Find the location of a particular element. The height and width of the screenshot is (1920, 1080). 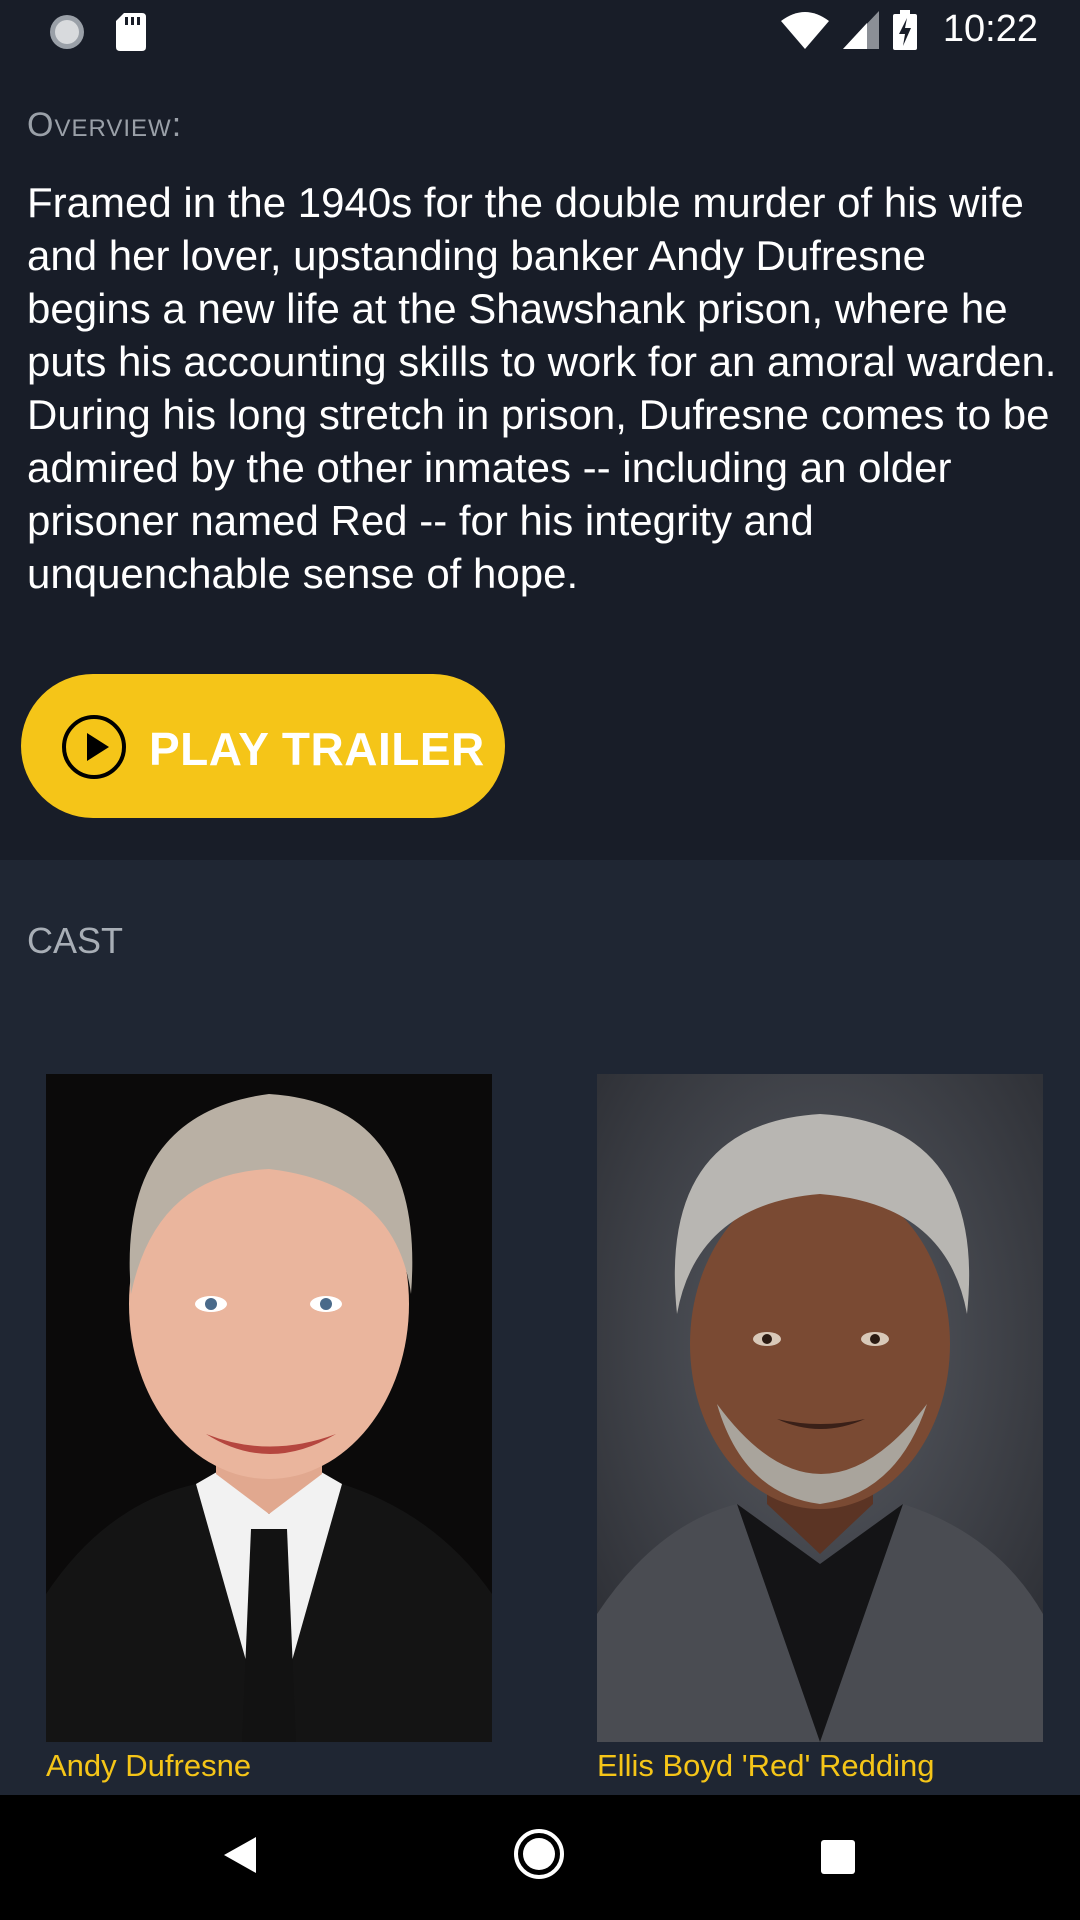

sd-card-icon is located at coordinates (131, 32).